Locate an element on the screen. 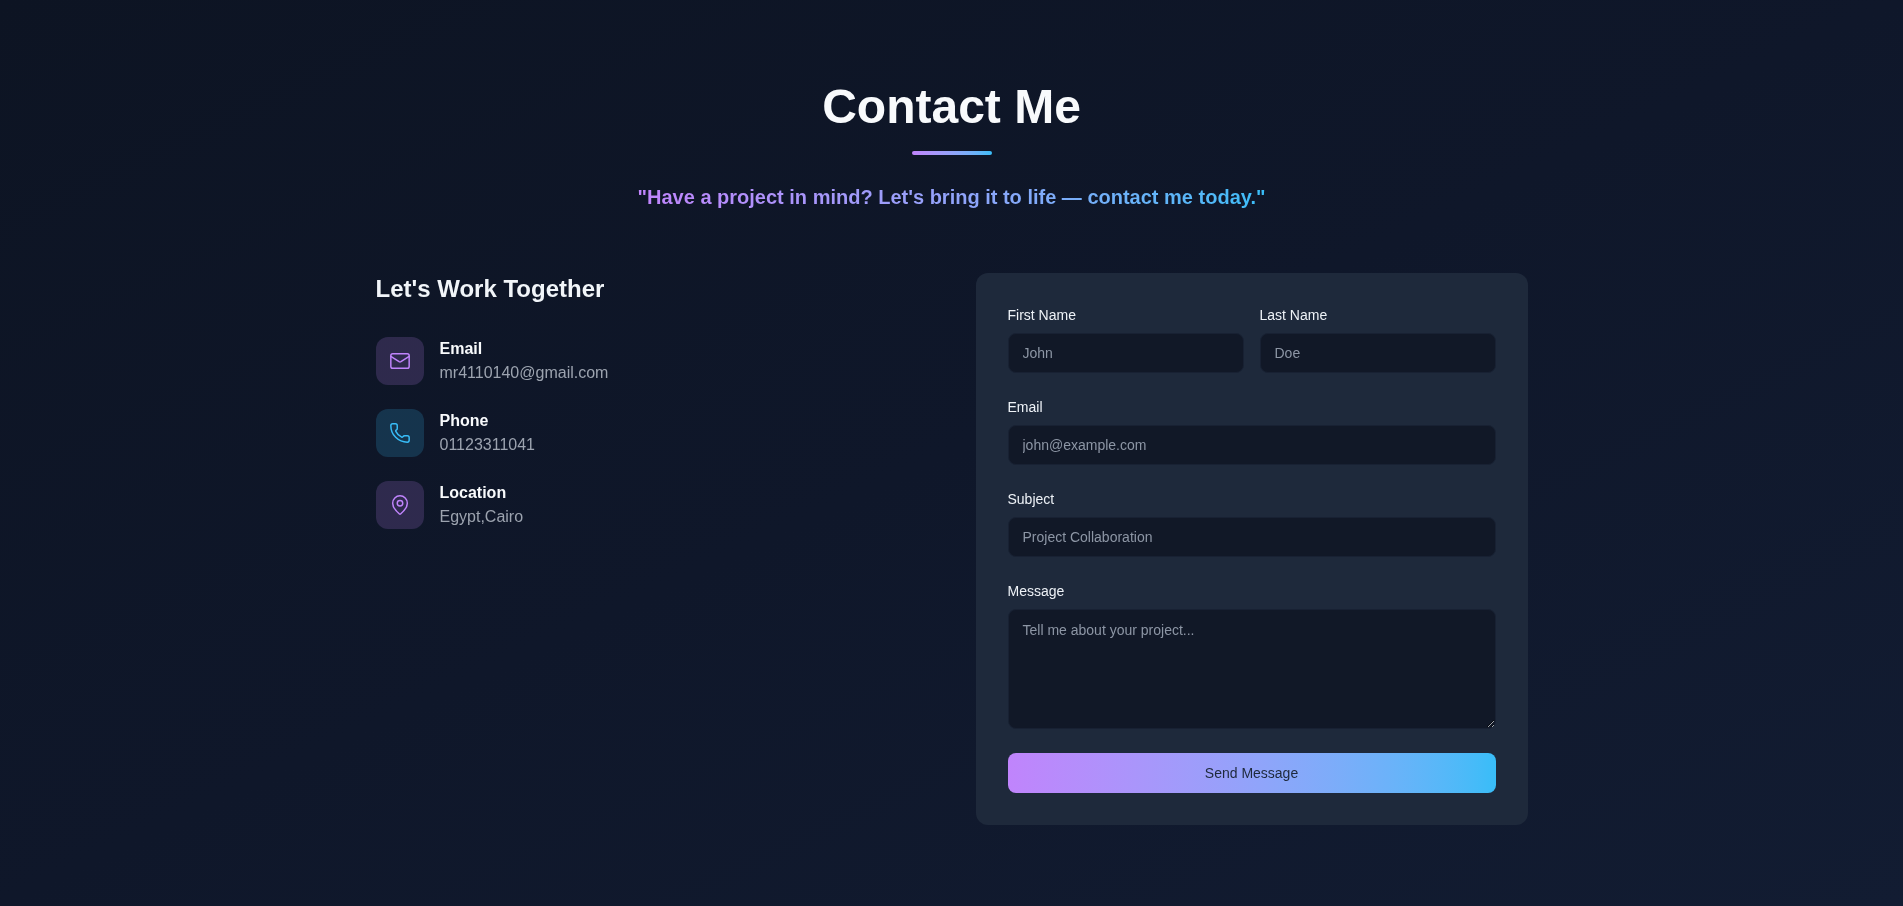 This screenshot has width=1903, height=906. contact-label: Phone is located at coordinates (464, 421).